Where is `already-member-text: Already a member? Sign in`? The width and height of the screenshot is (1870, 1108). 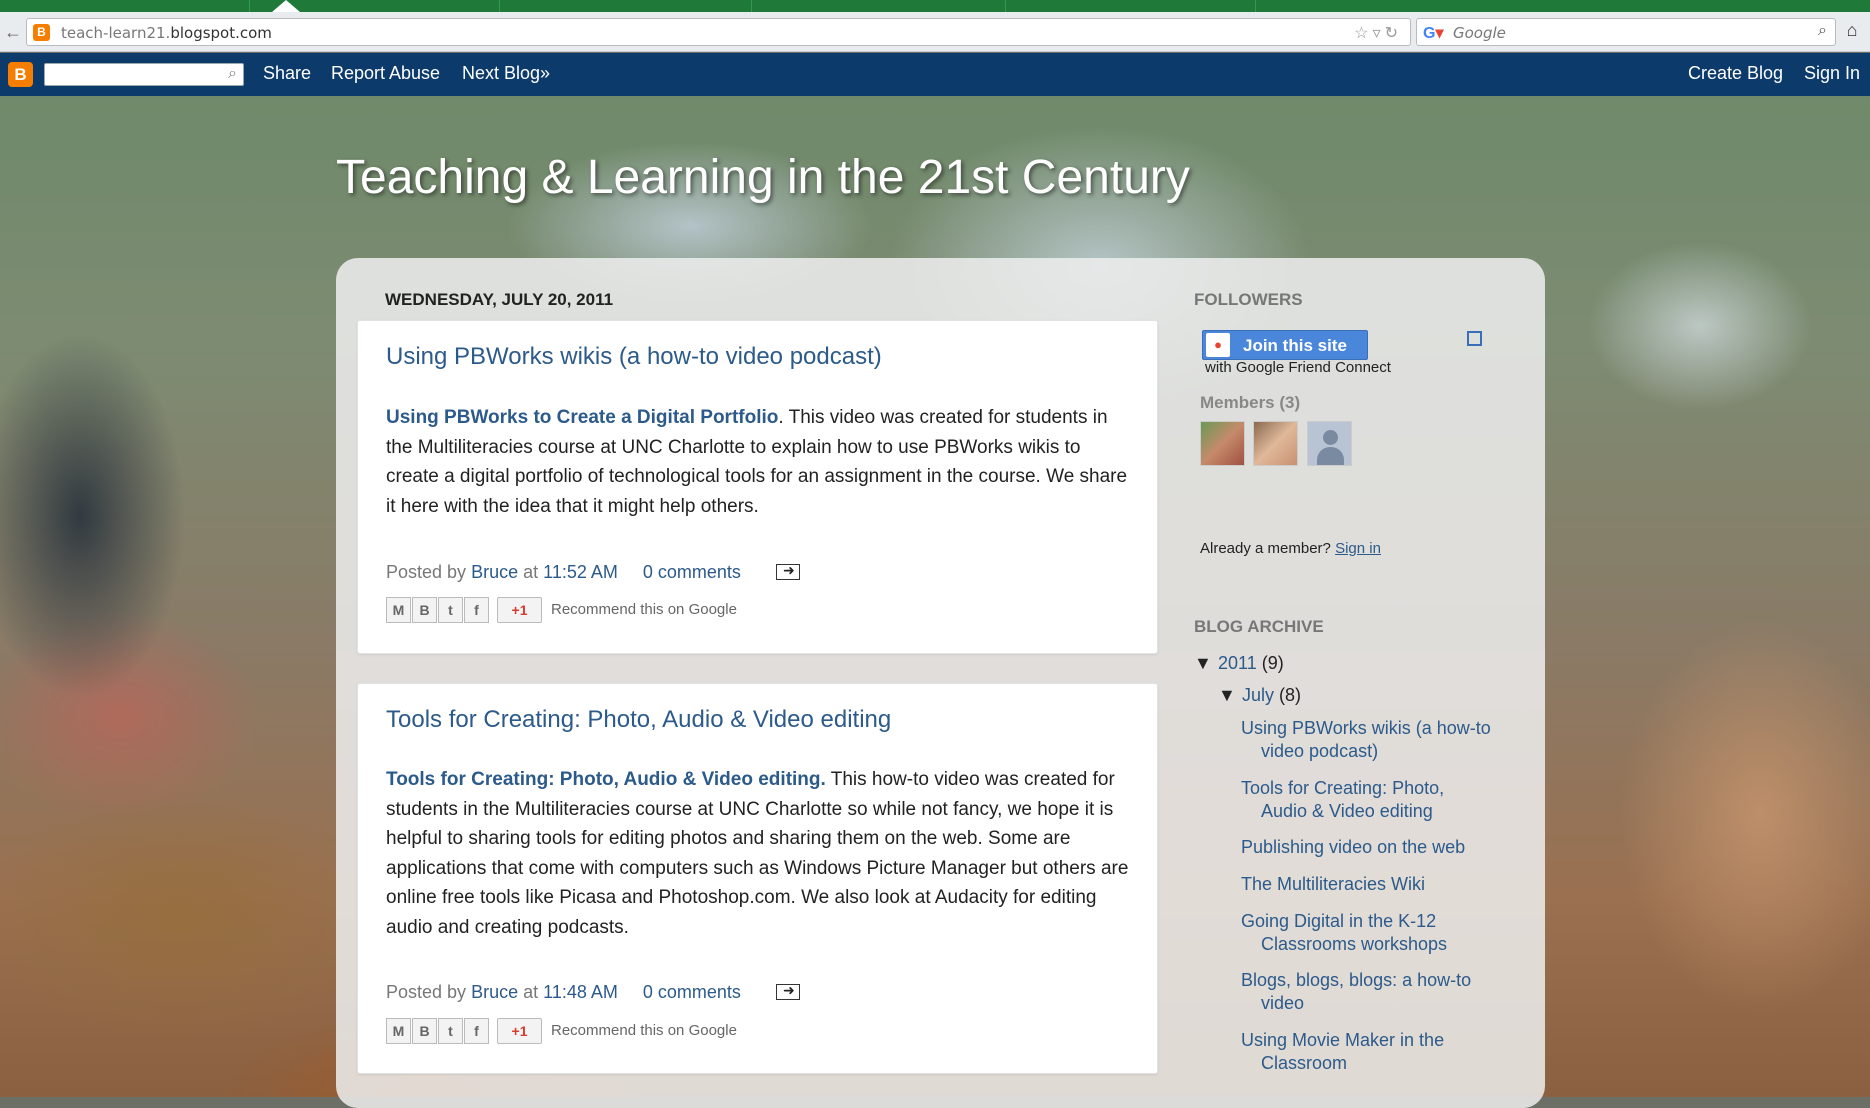
already-member-text: Already a member? Sign in is located at coordinates (1290, 548).